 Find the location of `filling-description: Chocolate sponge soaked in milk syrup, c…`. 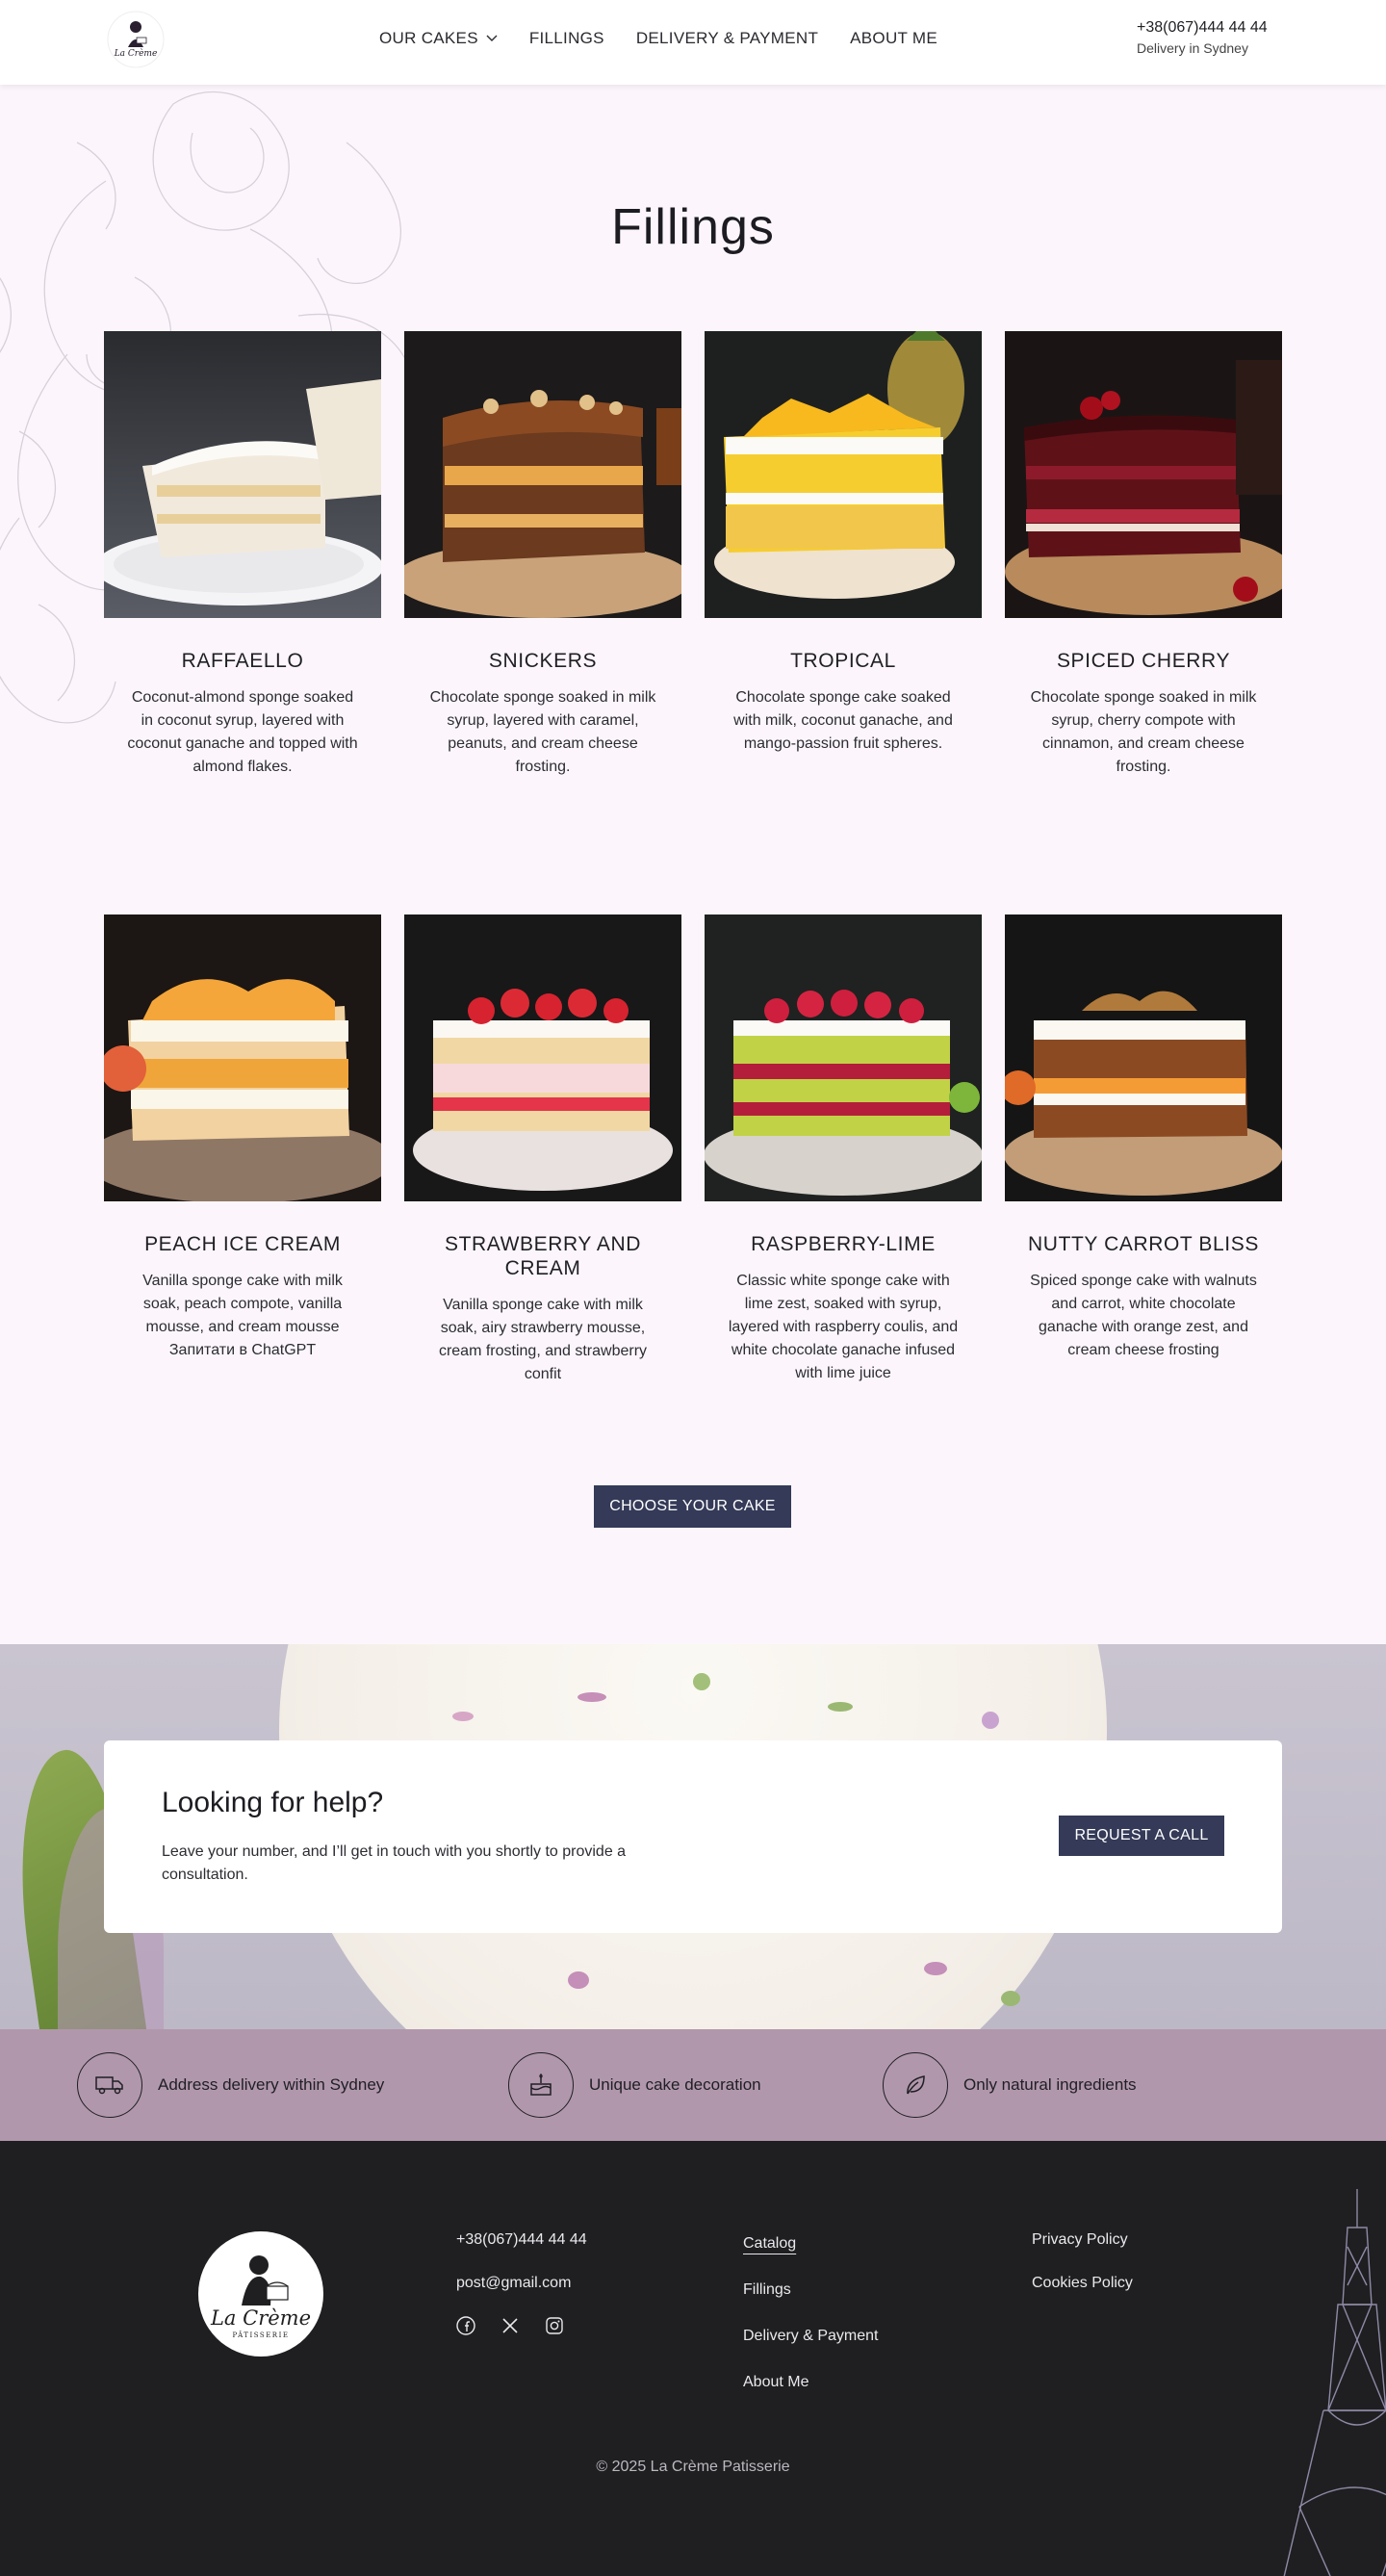

filling-description: Chocolate sponge soaked in milk syrup, c… is located at coordinates (1143, 732).